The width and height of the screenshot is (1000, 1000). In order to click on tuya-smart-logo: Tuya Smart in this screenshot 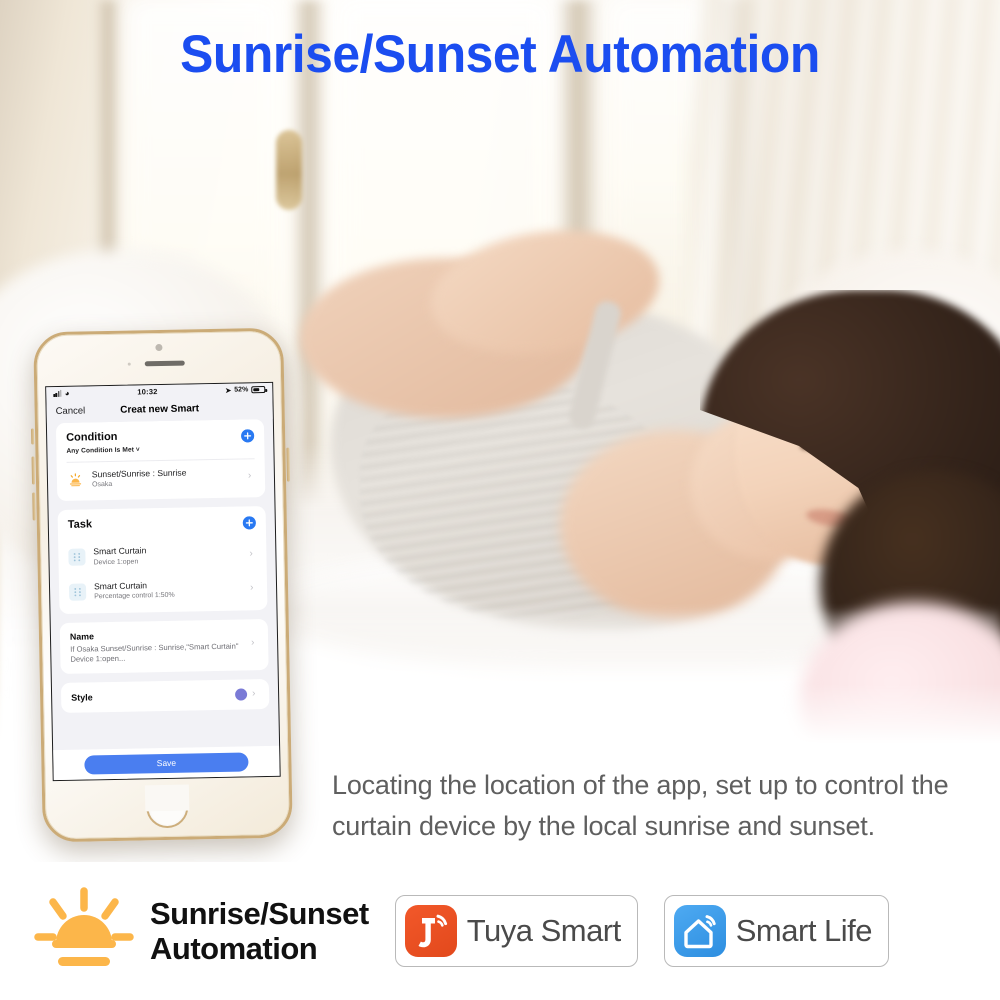, I will do `click(516, 931)`.